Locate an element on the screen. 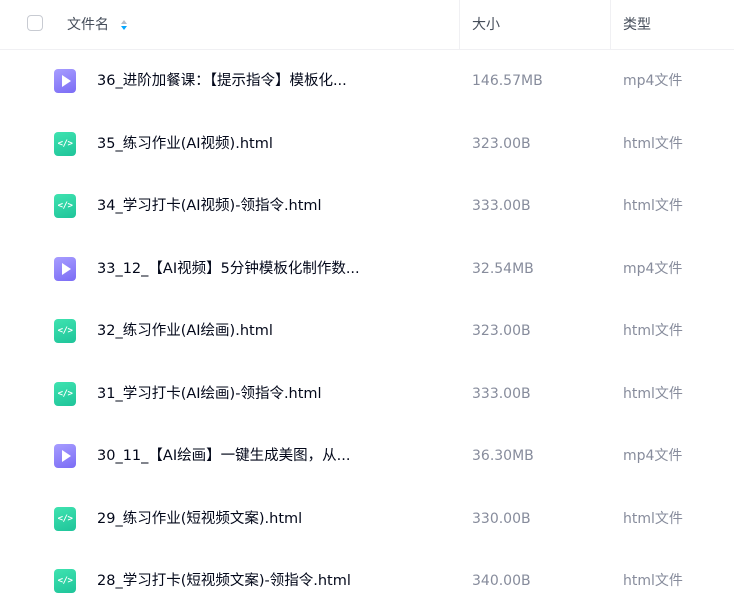 This screenshot has height=608, width=734. file-size: 36.30MB is located at coordinates (503, 456).